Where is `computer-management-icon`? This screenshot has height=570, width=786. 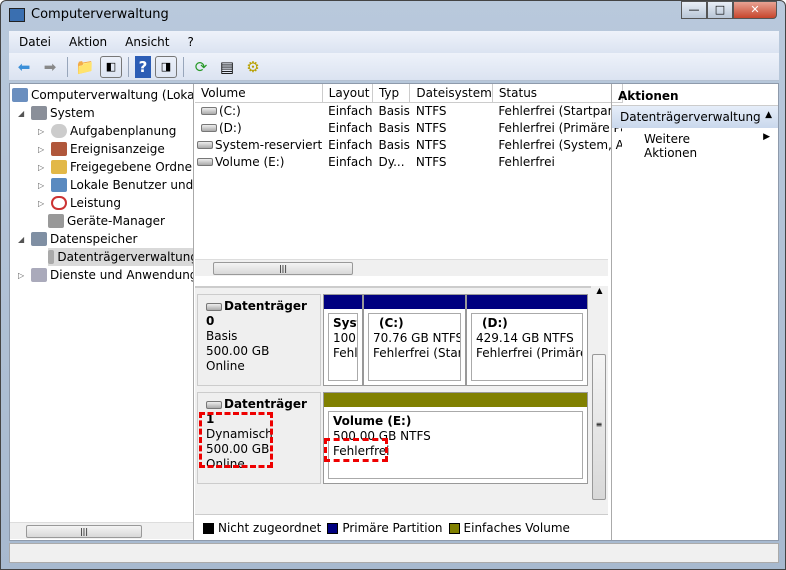
computer-management-icon is located at coordinates (17, 15).